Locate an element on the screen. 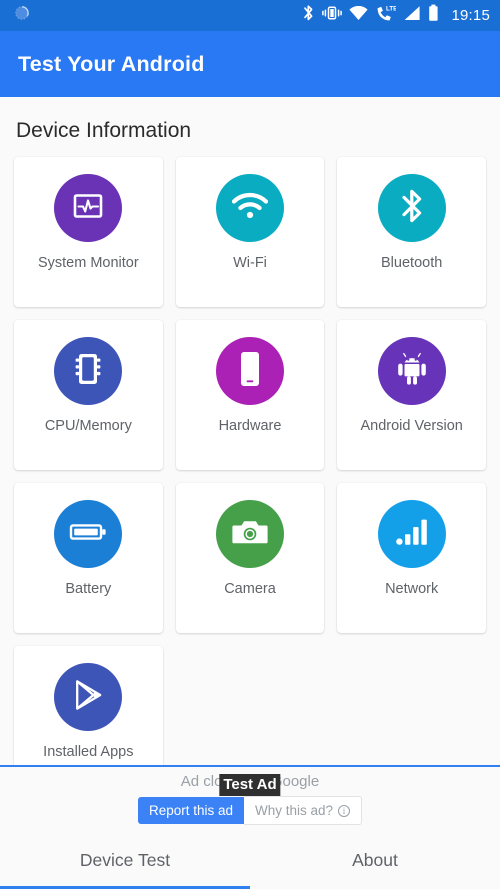 This screenshot has height=889, width=500. system-monitor-icon is located at coordinates (88, 208).